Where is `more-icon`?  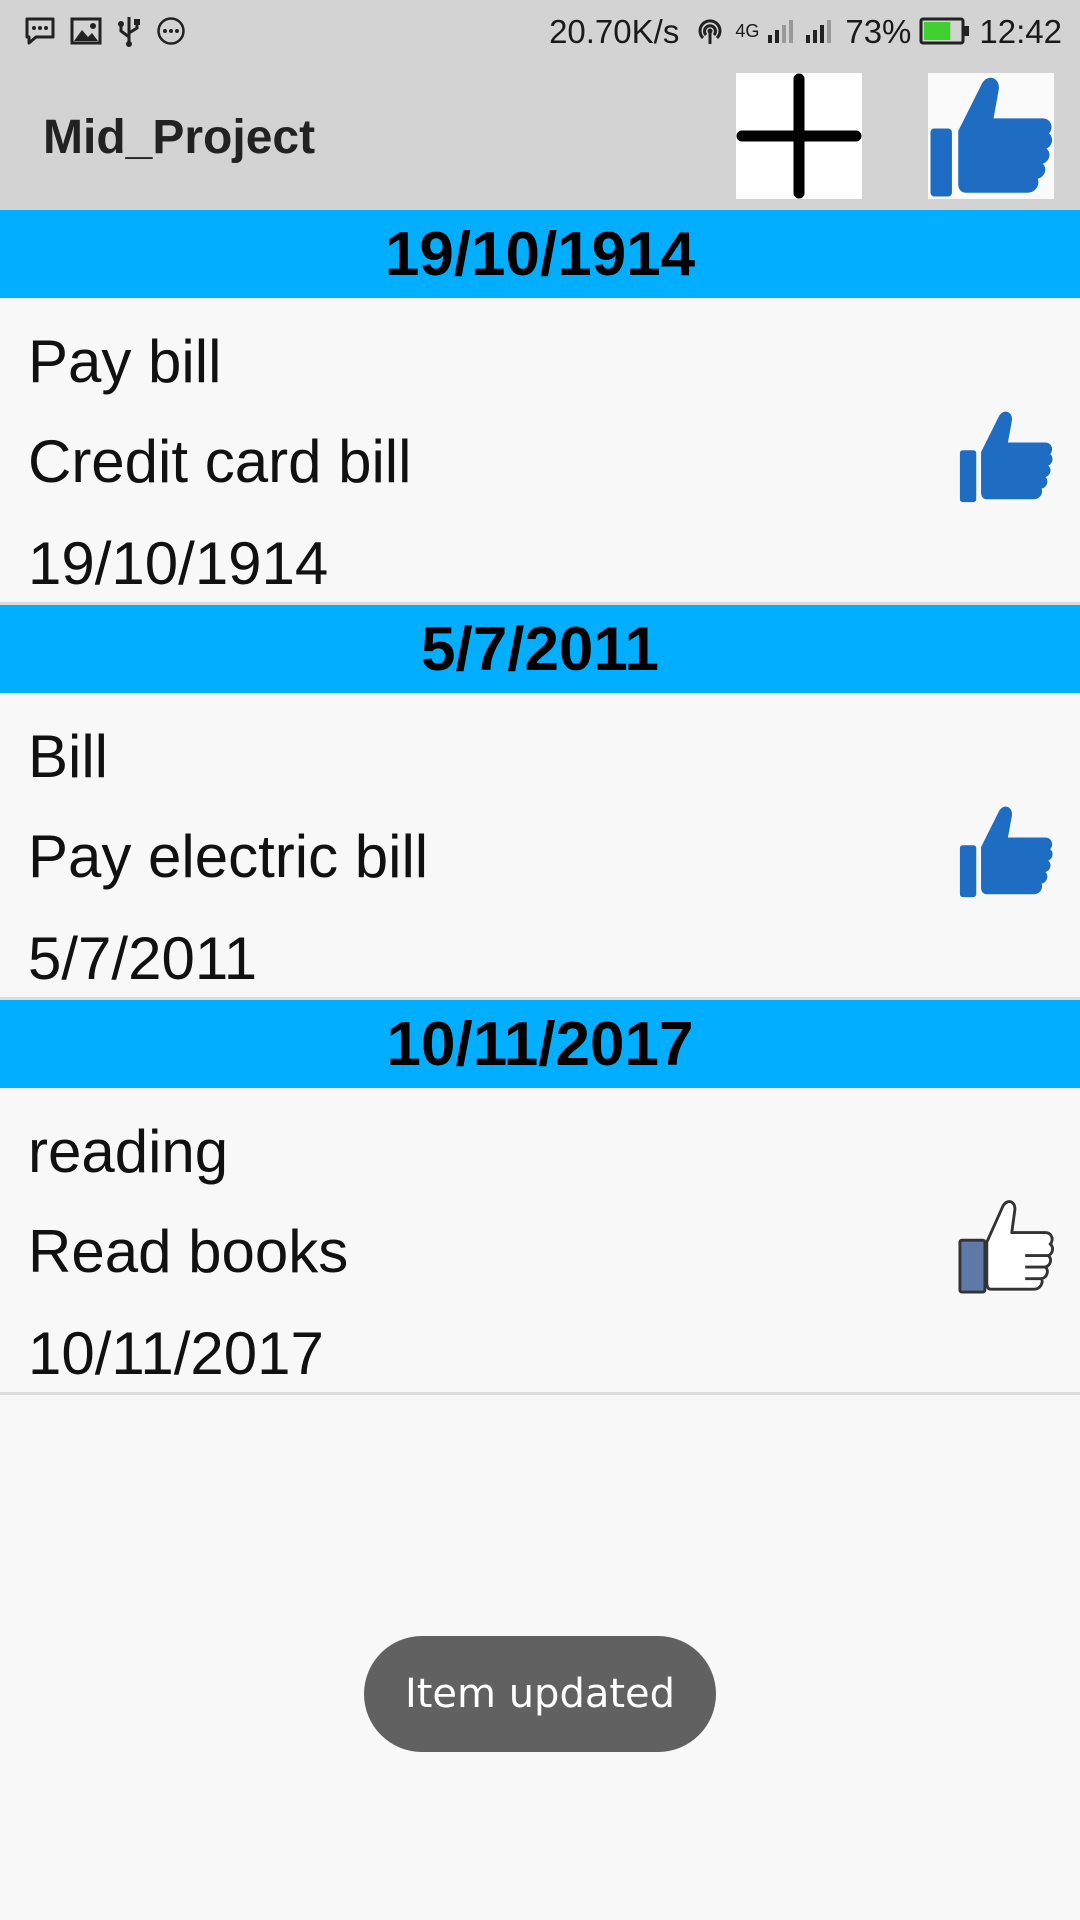
more-icon is located at coordinates (171, 31).